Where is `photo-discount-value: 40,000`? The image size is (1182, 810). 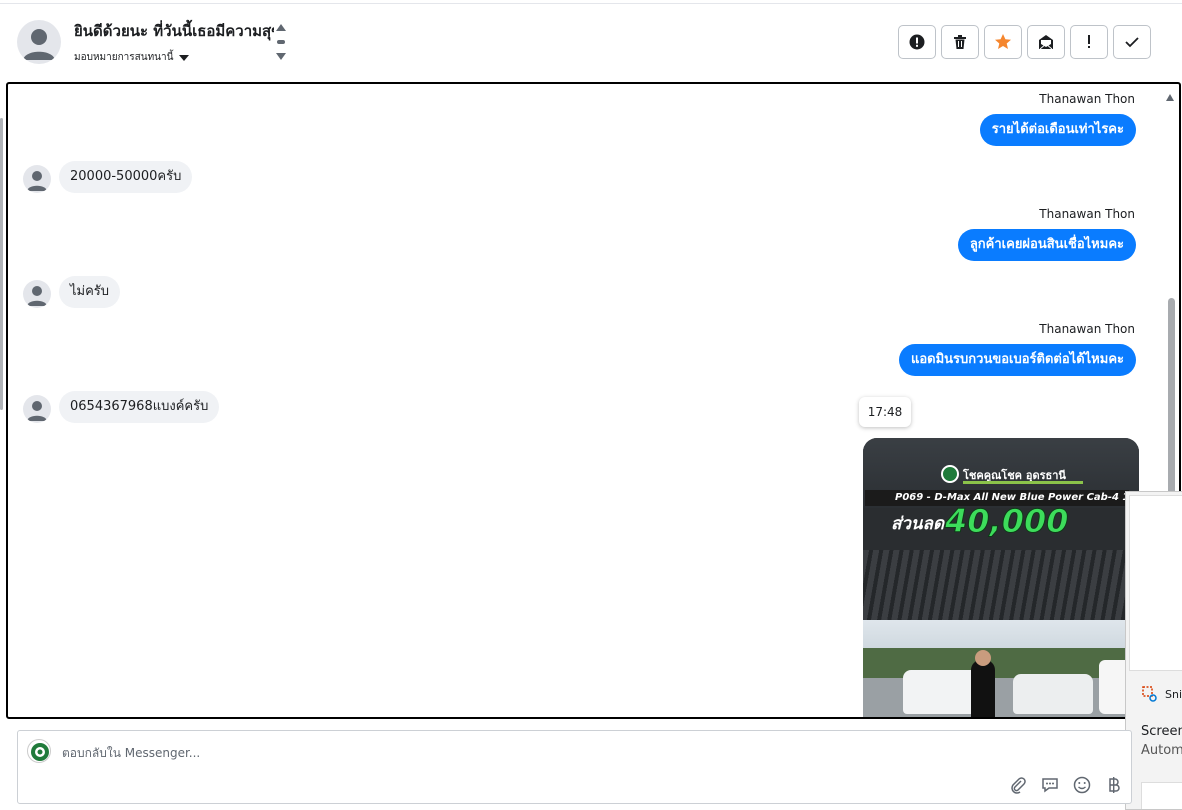
photo-discount-value: 40,000 is located at coordinates (1006, 521).